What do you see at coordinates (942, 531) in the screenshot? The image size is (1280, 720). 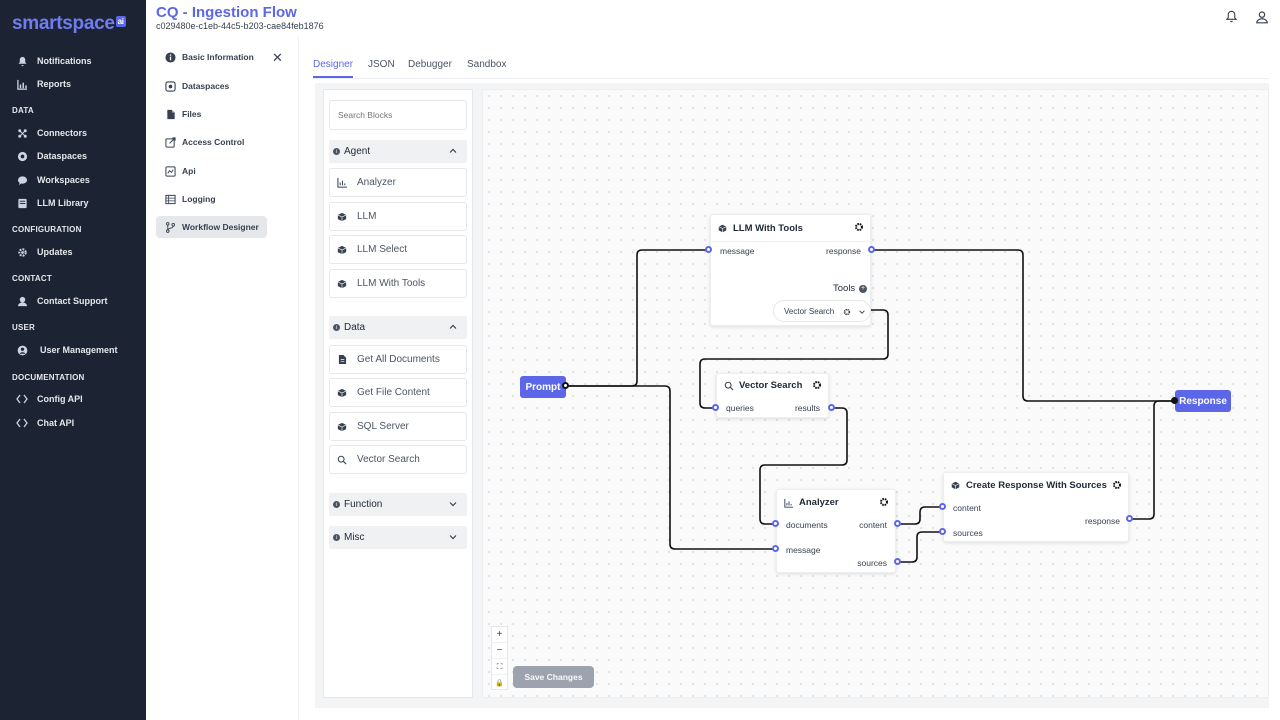 I see `create-sources-input-port` at bounding box center [942, 531].